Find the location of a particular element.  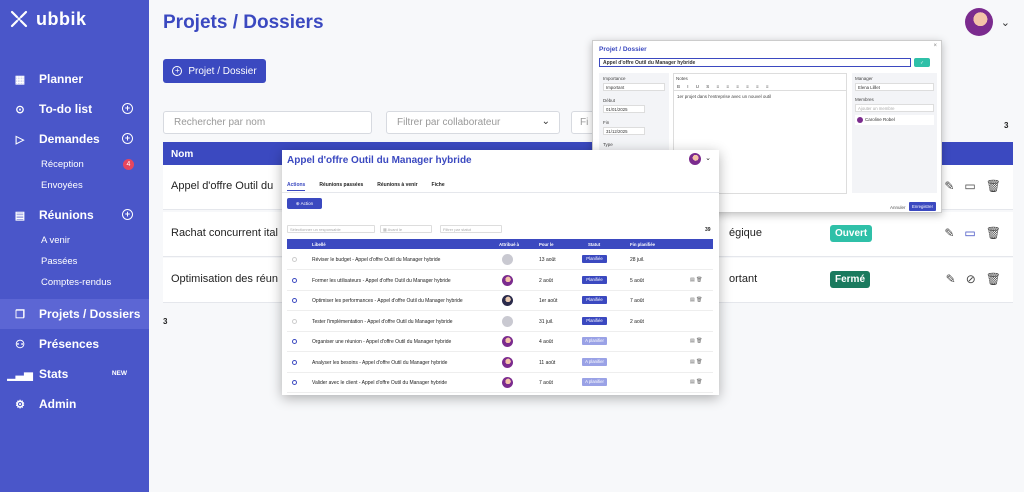

tab-fiche: Fiche is located at coordinates (438, 186).